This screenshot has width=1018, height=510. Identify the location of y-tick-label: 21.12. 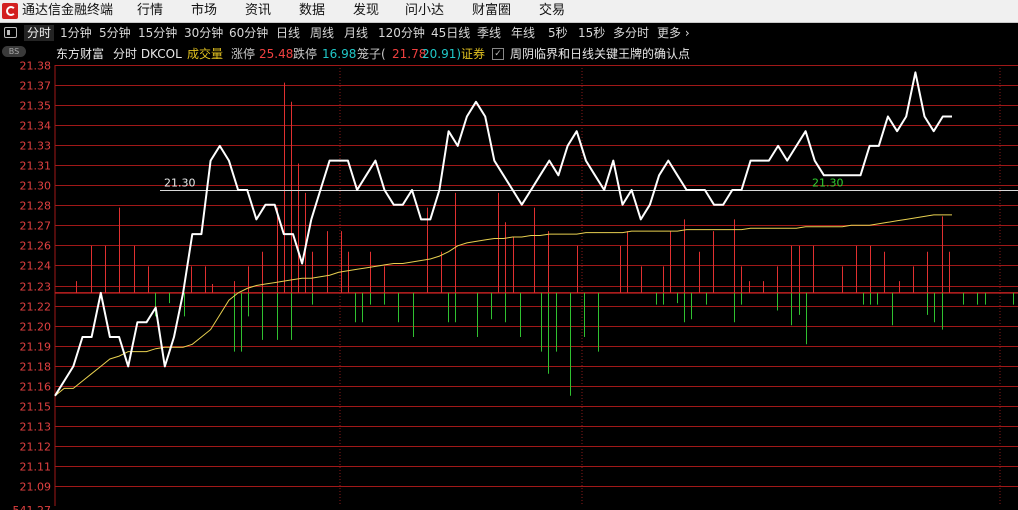
(36, 447).